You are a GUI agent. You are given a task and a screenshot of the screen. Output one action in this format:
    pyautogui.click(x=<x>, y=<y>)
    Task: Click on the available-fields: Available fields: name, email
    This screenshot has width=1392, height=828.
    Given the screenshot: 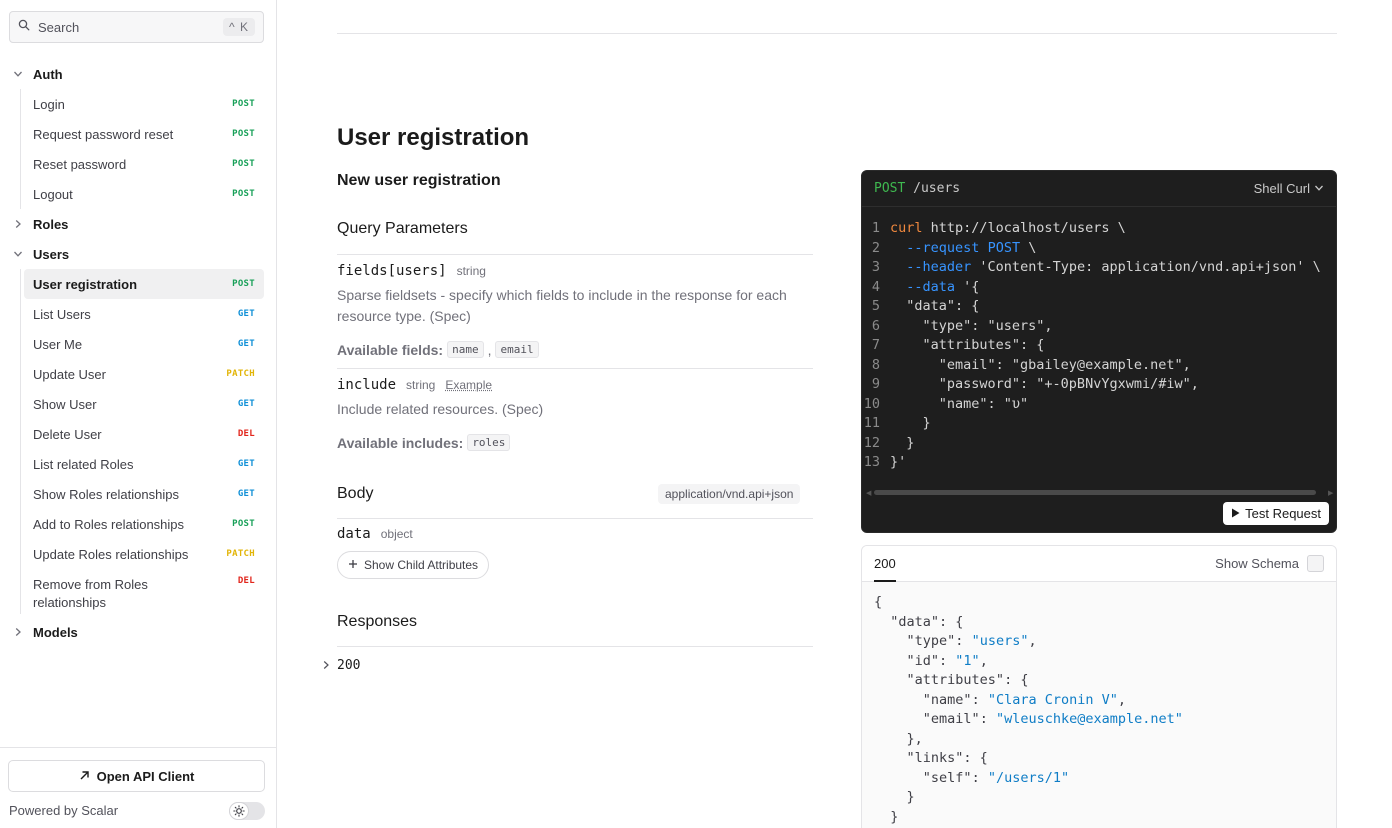 What is the action you would take?
    pyautogui.click(x=438, y=349)
    